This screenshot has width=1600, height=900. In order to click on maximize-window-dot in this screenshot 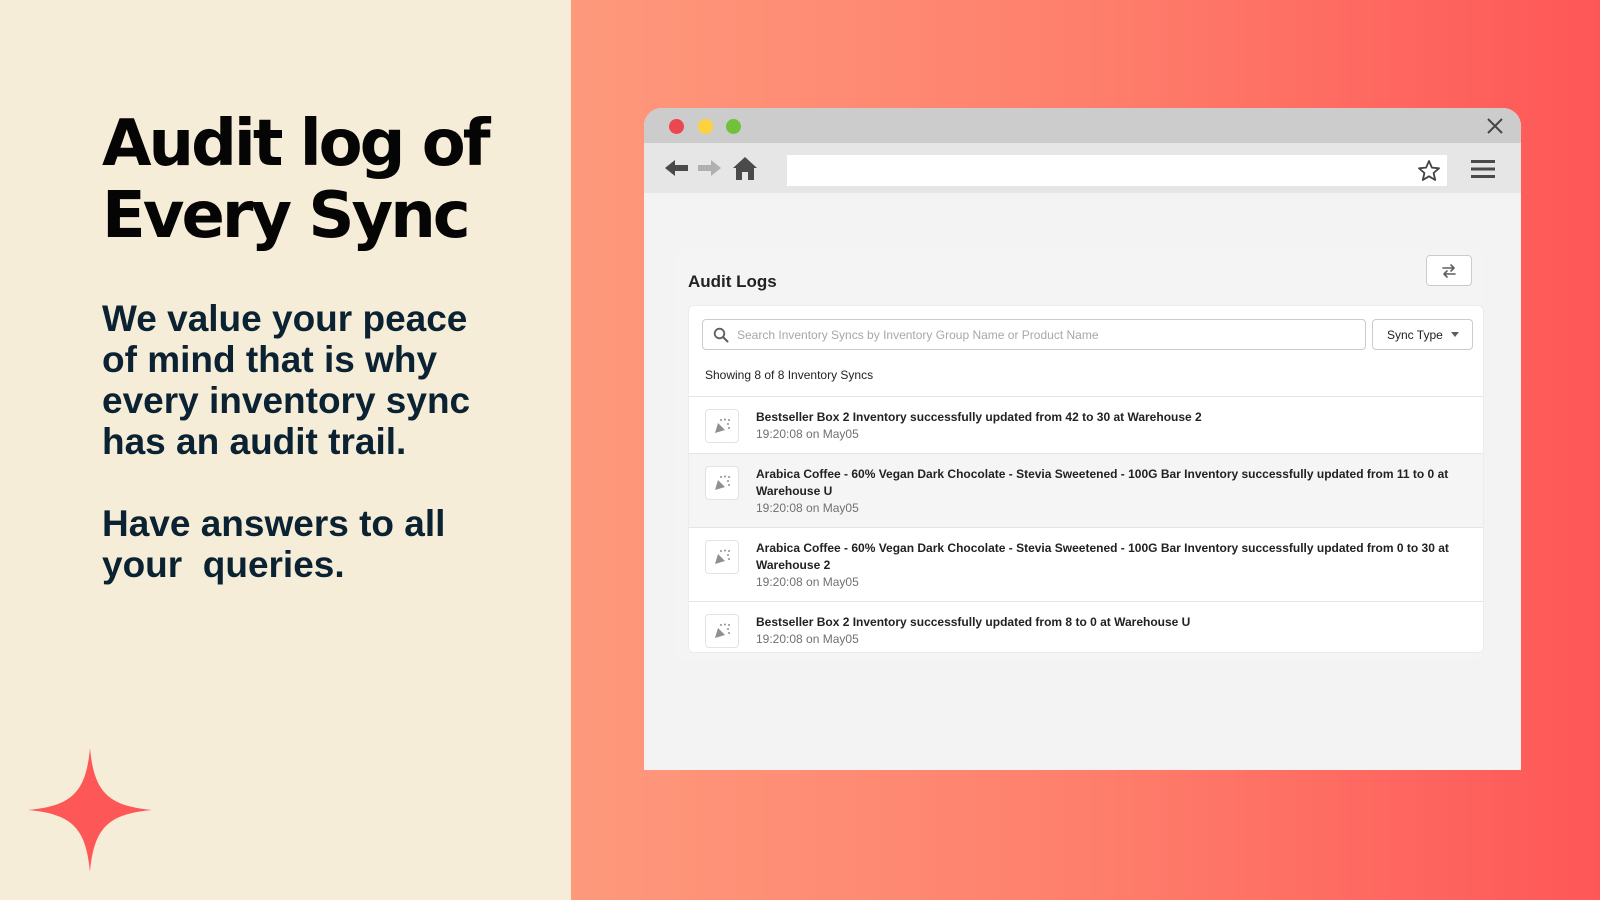, I will do `click(733, 126)`.